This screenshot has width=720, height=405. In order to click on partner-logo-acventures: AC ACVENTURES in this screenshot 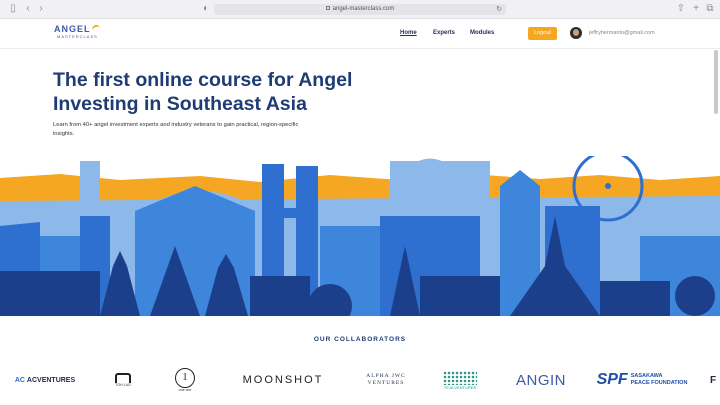, I will do `click(45, 380)`.